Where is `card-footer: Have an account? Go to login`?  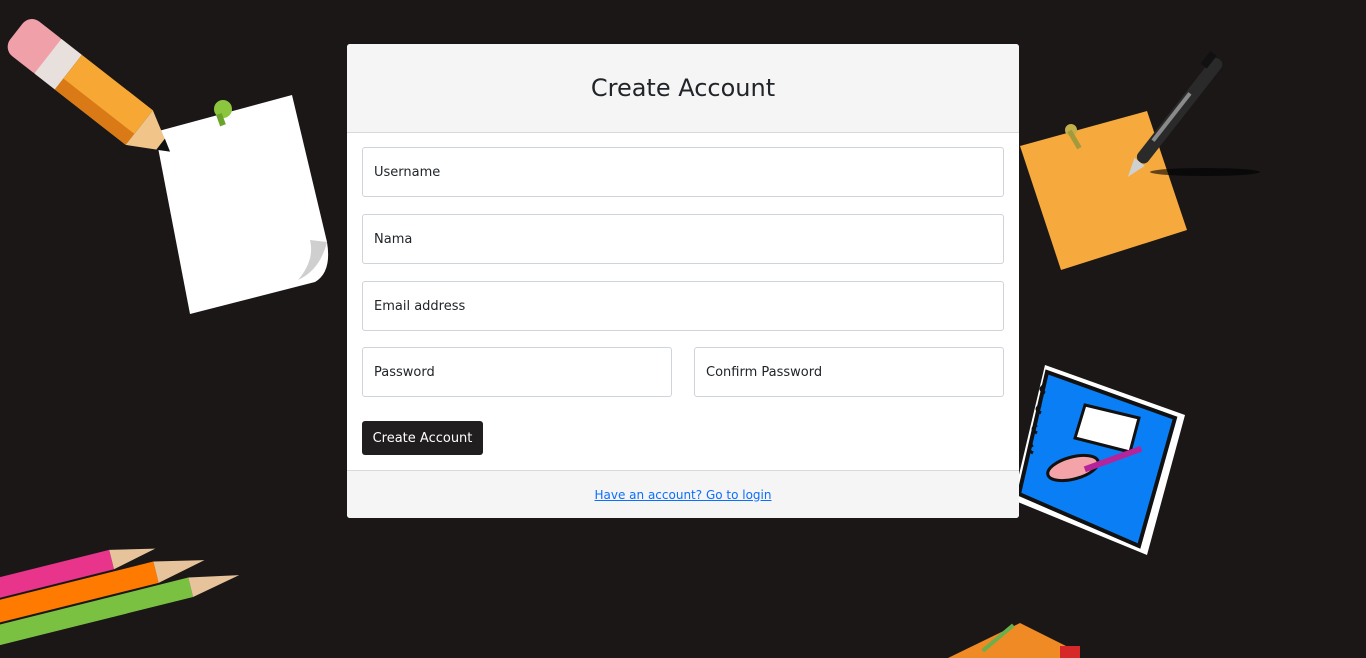
card-footer: Have an account? Go to login is located at coordinates (683, 494).